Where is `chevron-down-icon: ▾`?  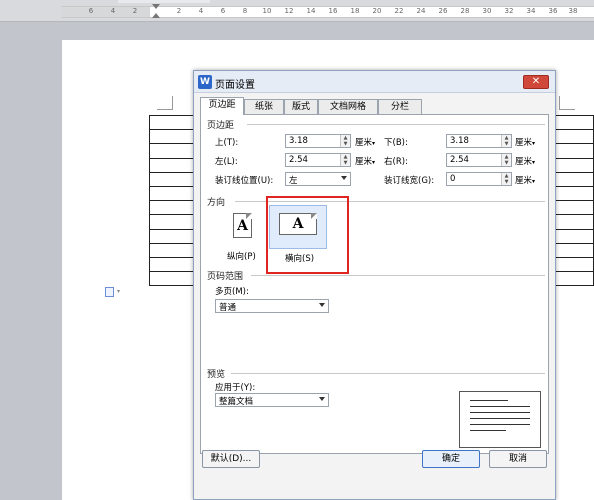 chevron-down-icon: ▾ is located at coordinates (118, 291).